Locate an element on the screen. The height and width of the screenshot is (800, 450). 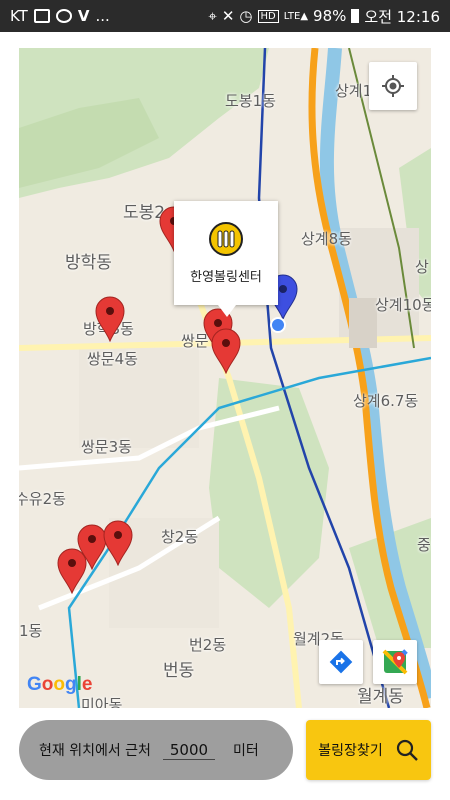
marker-info-window: 한영볼링센터 is located at coordinates (226, 259).